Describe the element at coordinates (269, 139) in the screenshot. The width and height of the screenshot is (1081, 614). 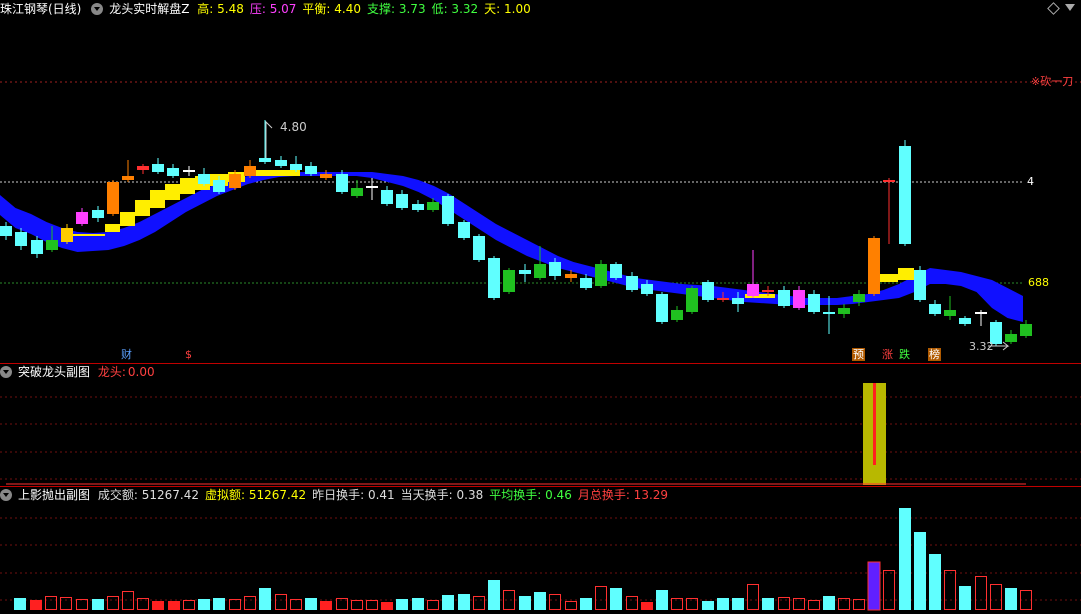
I see `price-high-marker` at that location.